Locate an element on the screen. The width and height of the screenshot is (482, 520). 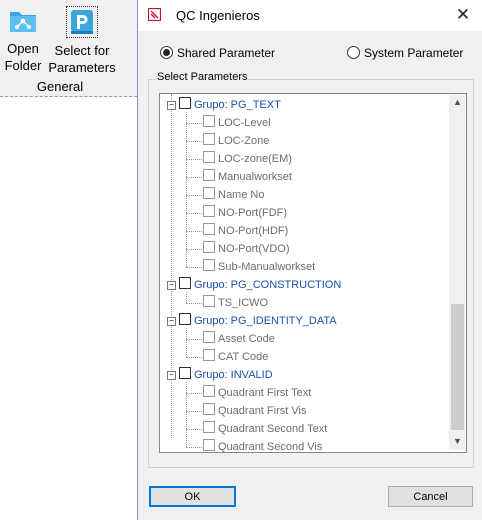
open-folder-label-1: Open is located at coordinates (23, 48).